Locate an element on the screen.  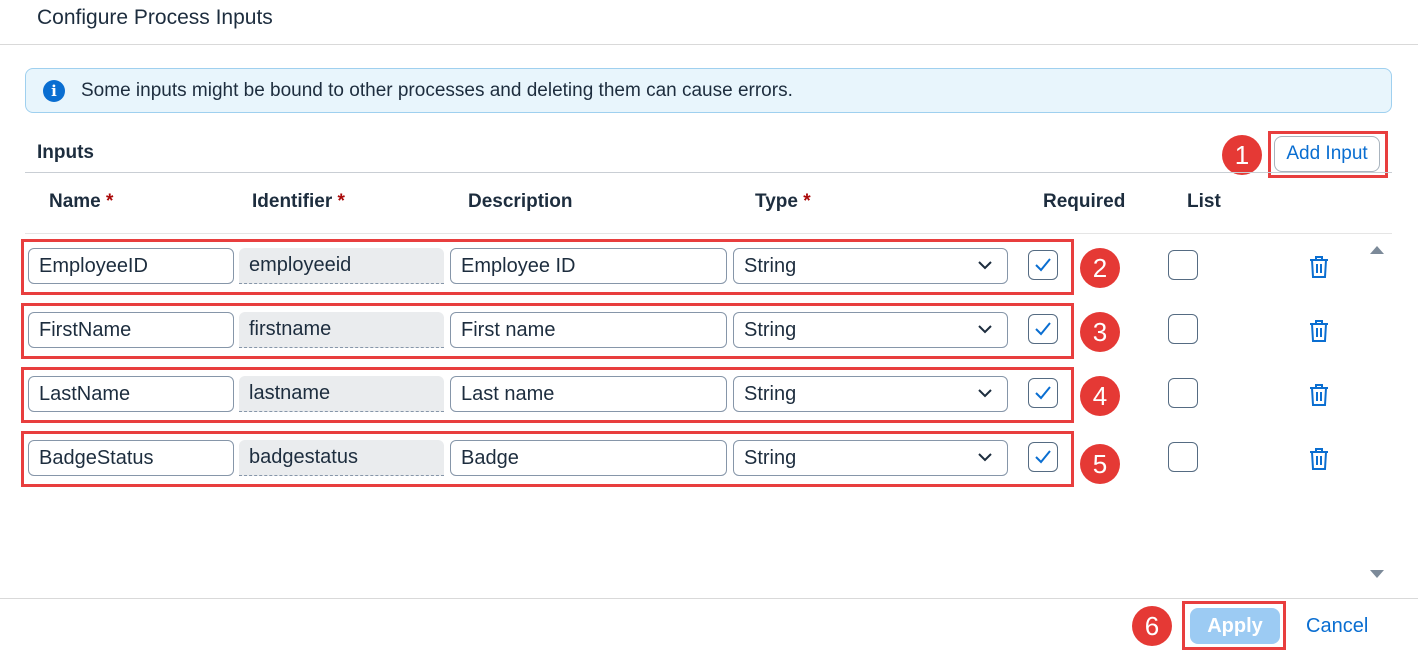
column-header-description: Description is located at coordinates (520, 201).